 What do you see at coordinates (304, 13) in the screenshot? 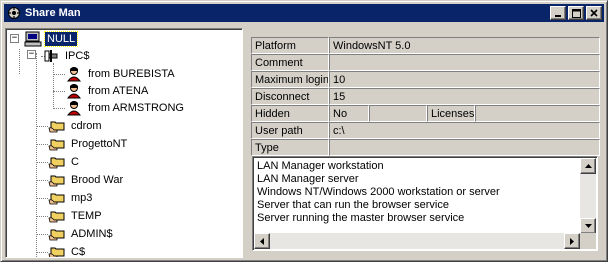
I see `title-bar: Share Man` at bounding box center [304, 13].